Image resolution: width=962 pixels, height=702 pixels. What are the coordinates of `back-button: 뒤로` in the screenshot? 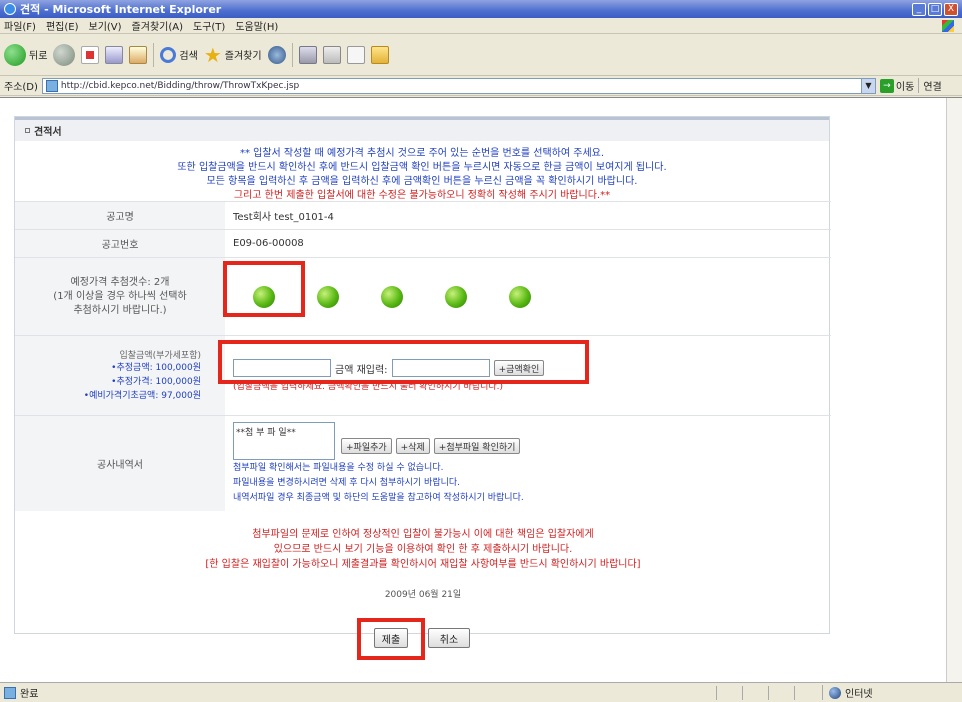 It's located at (26, 54).